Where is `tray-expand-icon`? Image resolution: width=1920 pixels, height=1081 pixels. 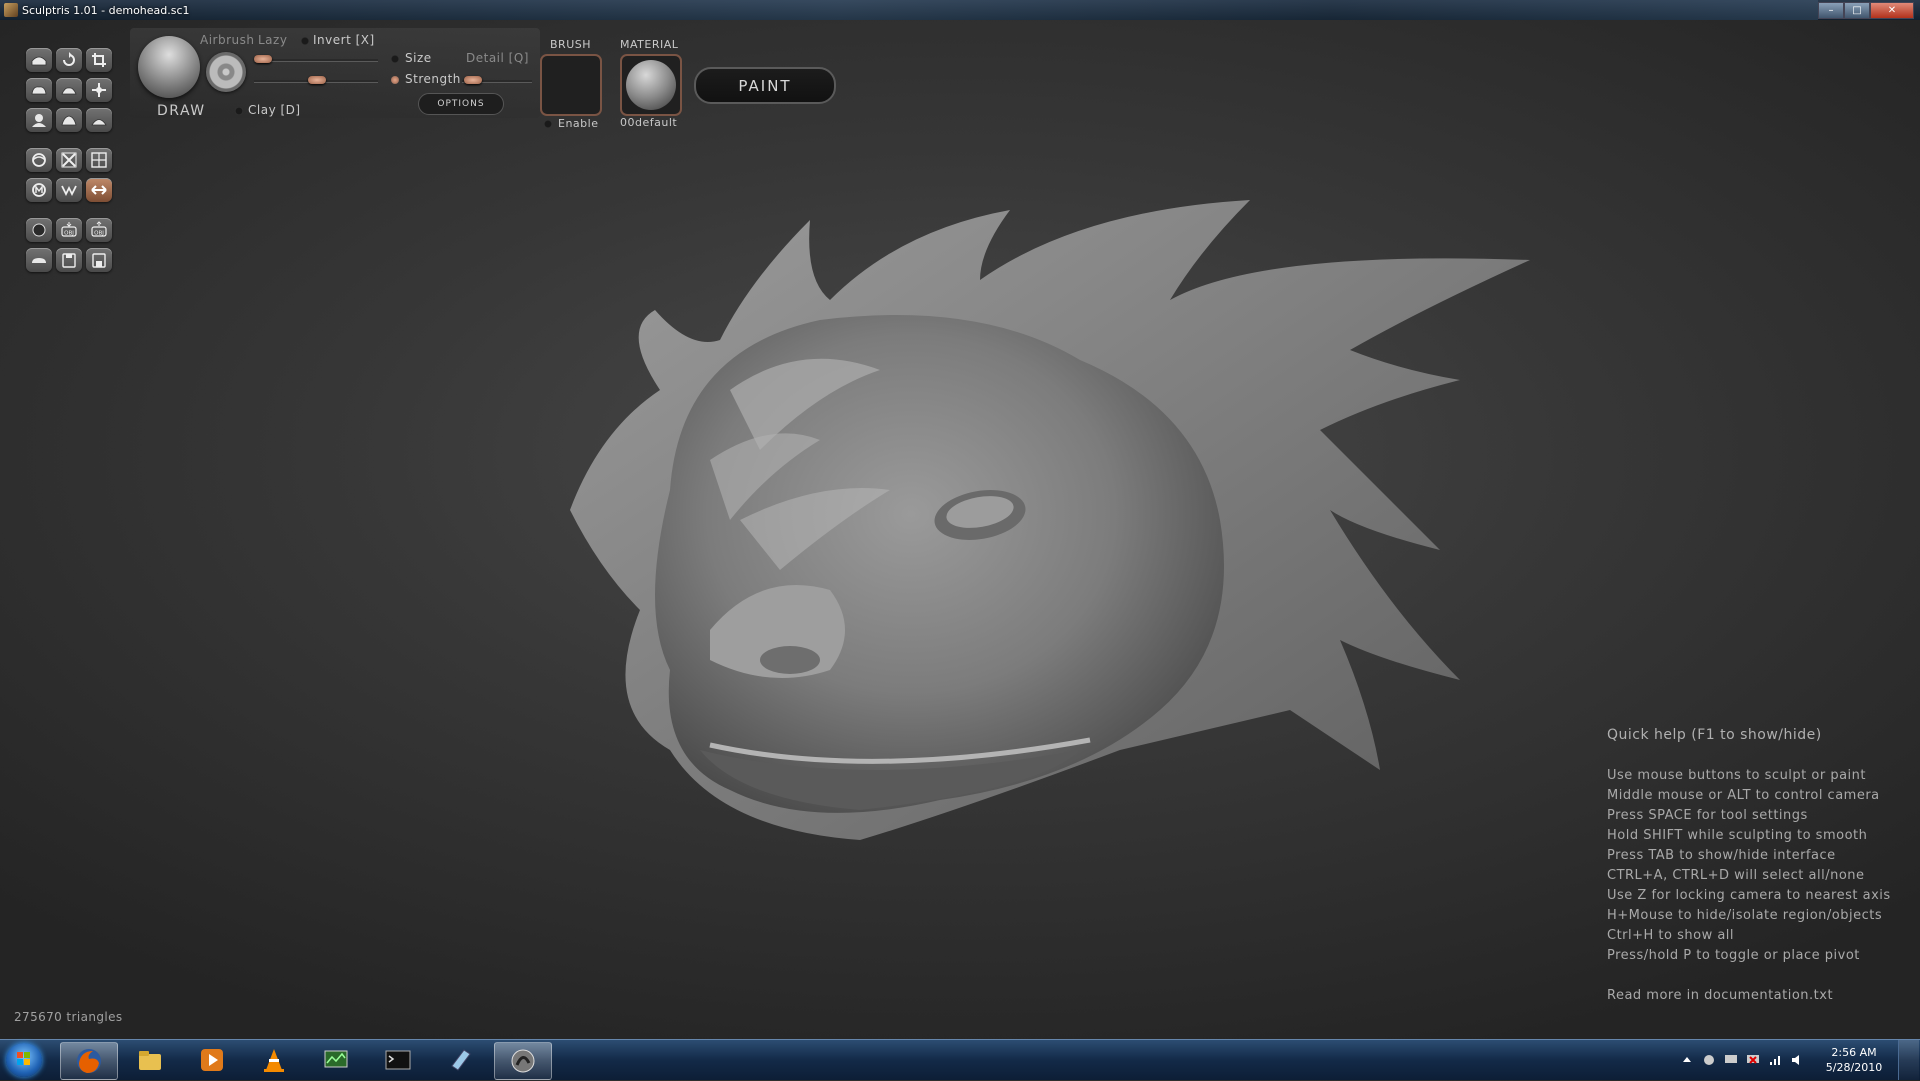
tray-expand-icon is located at coordinates (1687, 1060).